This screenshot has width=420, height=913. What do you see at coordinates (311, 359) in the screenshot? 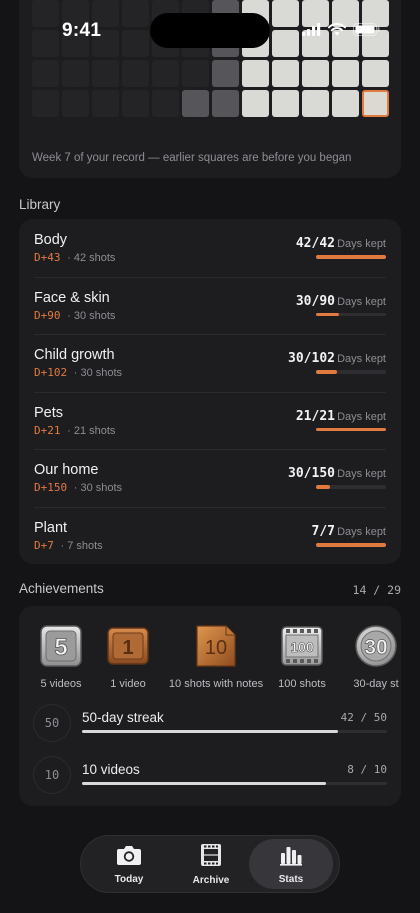
I see `days-kept-count: 30/102` at bounding box center [311, 359].